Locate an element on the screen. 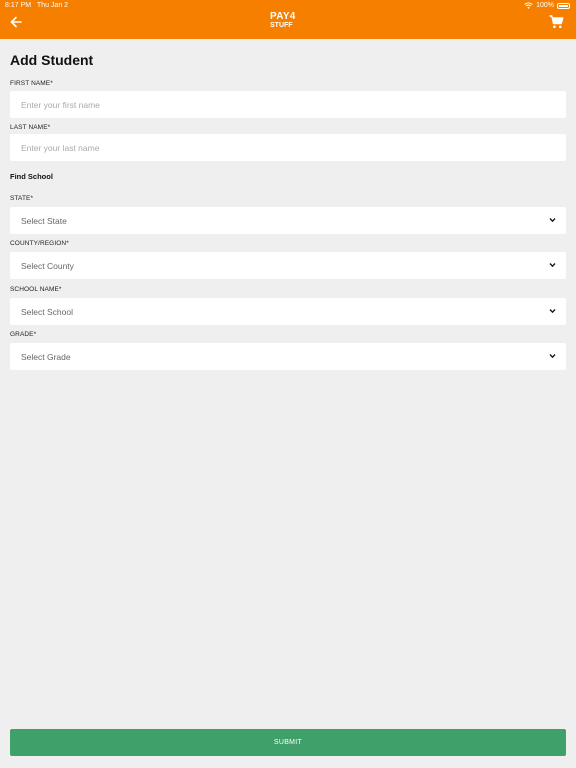 This screenshot has height=768, width=576. state-select-value: Select State is located at coordinates (44, 221).